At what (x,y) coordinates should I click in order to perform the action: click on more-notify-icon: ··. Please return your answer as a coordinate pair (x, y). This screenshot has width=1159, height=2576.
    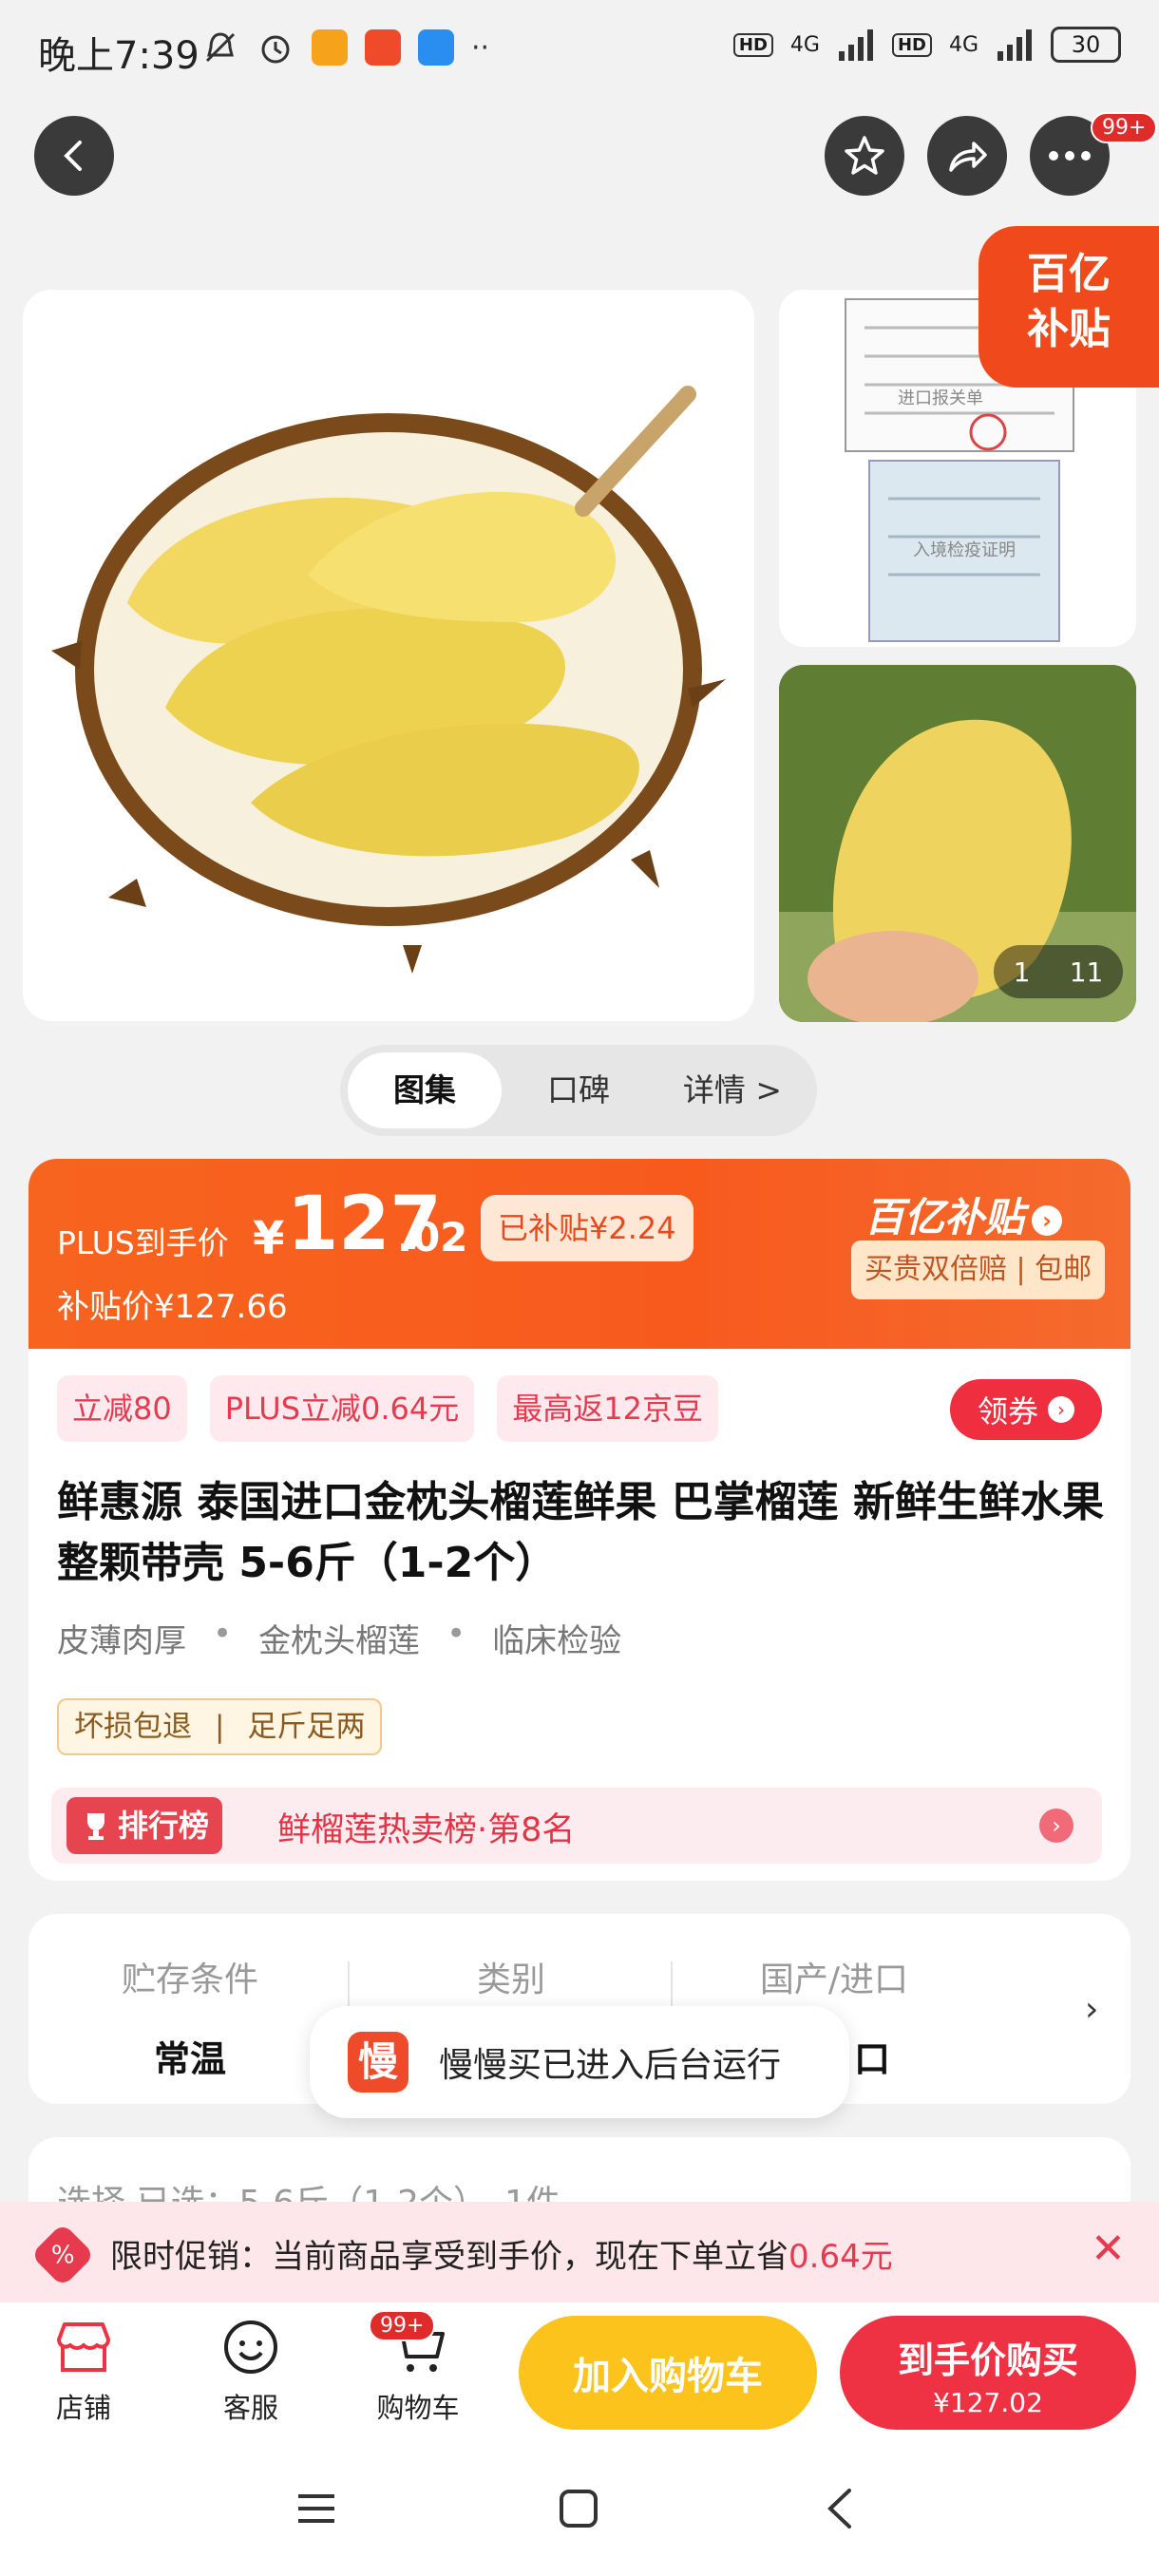
    Looking at the image, I should click on (480, 47).